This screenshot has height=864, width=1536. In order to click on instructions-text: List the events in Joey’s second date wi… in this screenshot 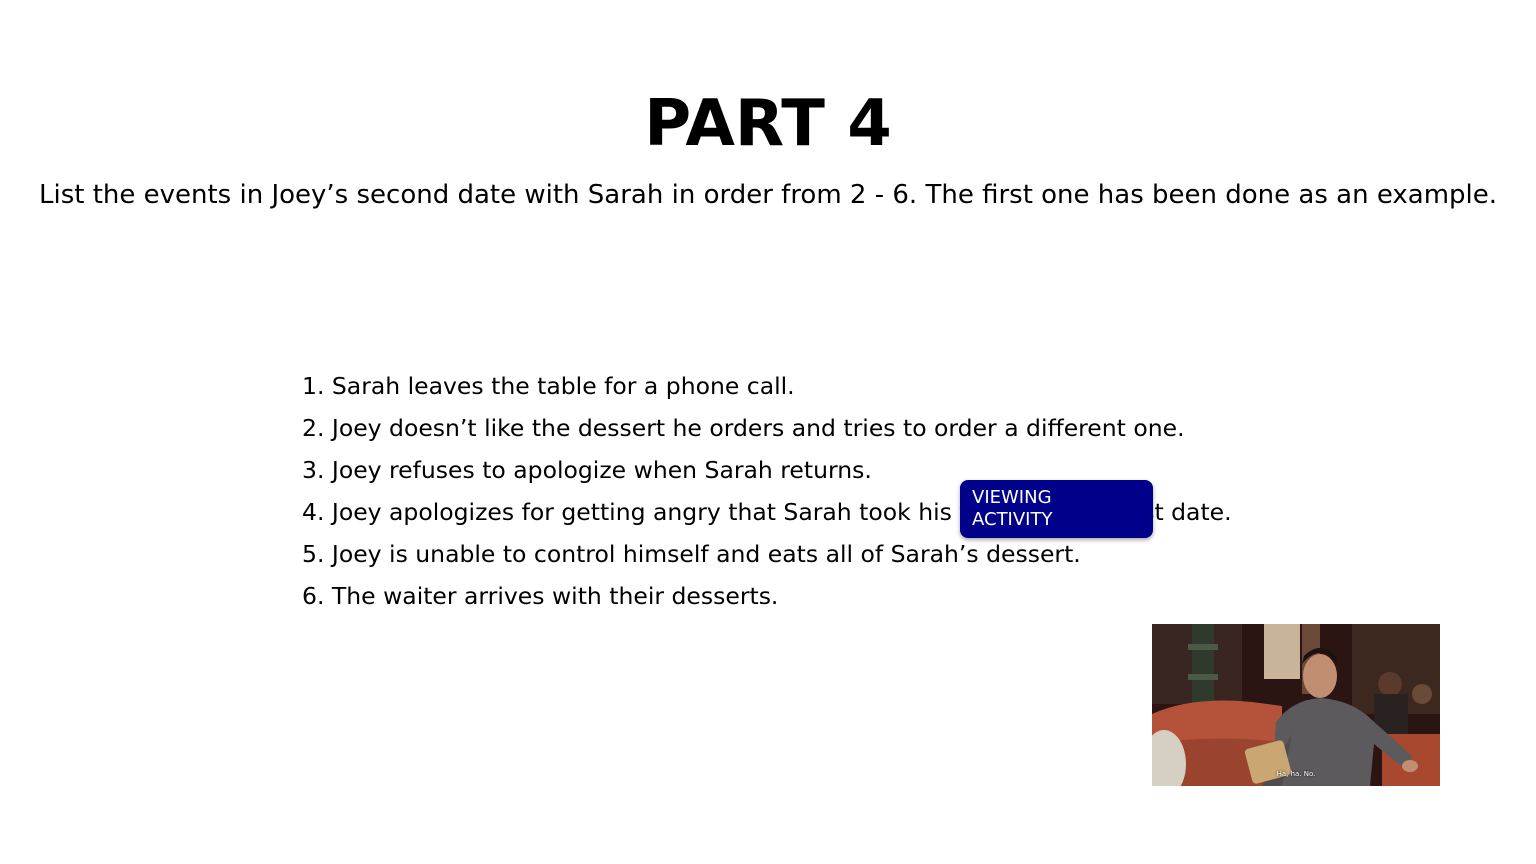, I will do `click(768, 195)`.